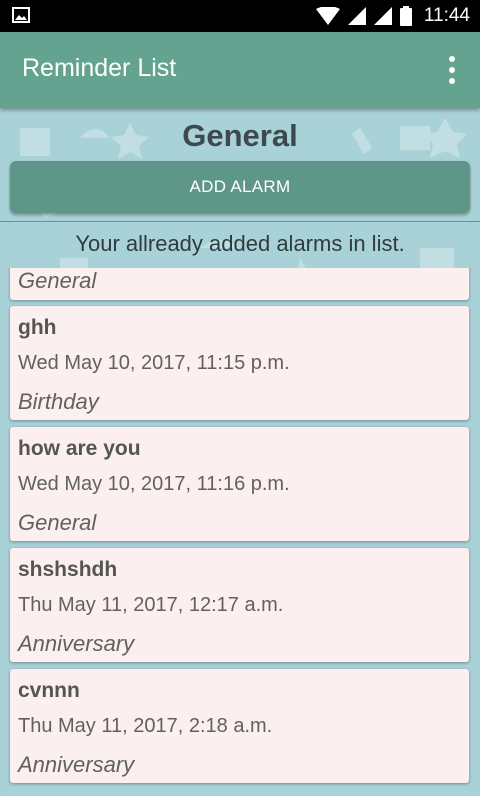  What do you see at coordinates (68, 569) in the screenshot?
I see `alarm-title: shshshdh` at bounding box center [68, 569].